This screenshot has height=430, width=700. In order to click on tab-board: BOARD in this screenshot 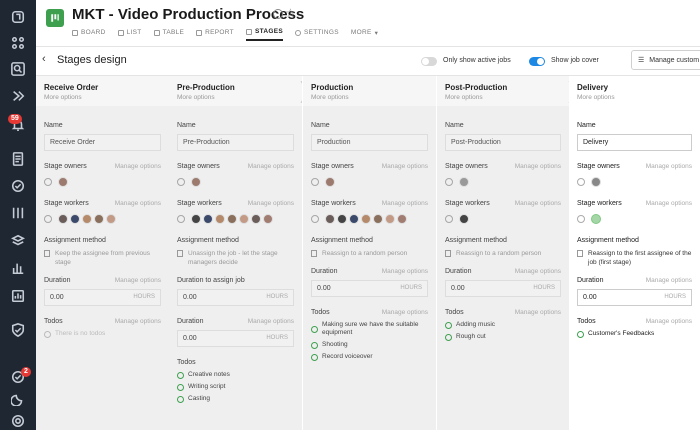, I will do `click(89, 34)`.